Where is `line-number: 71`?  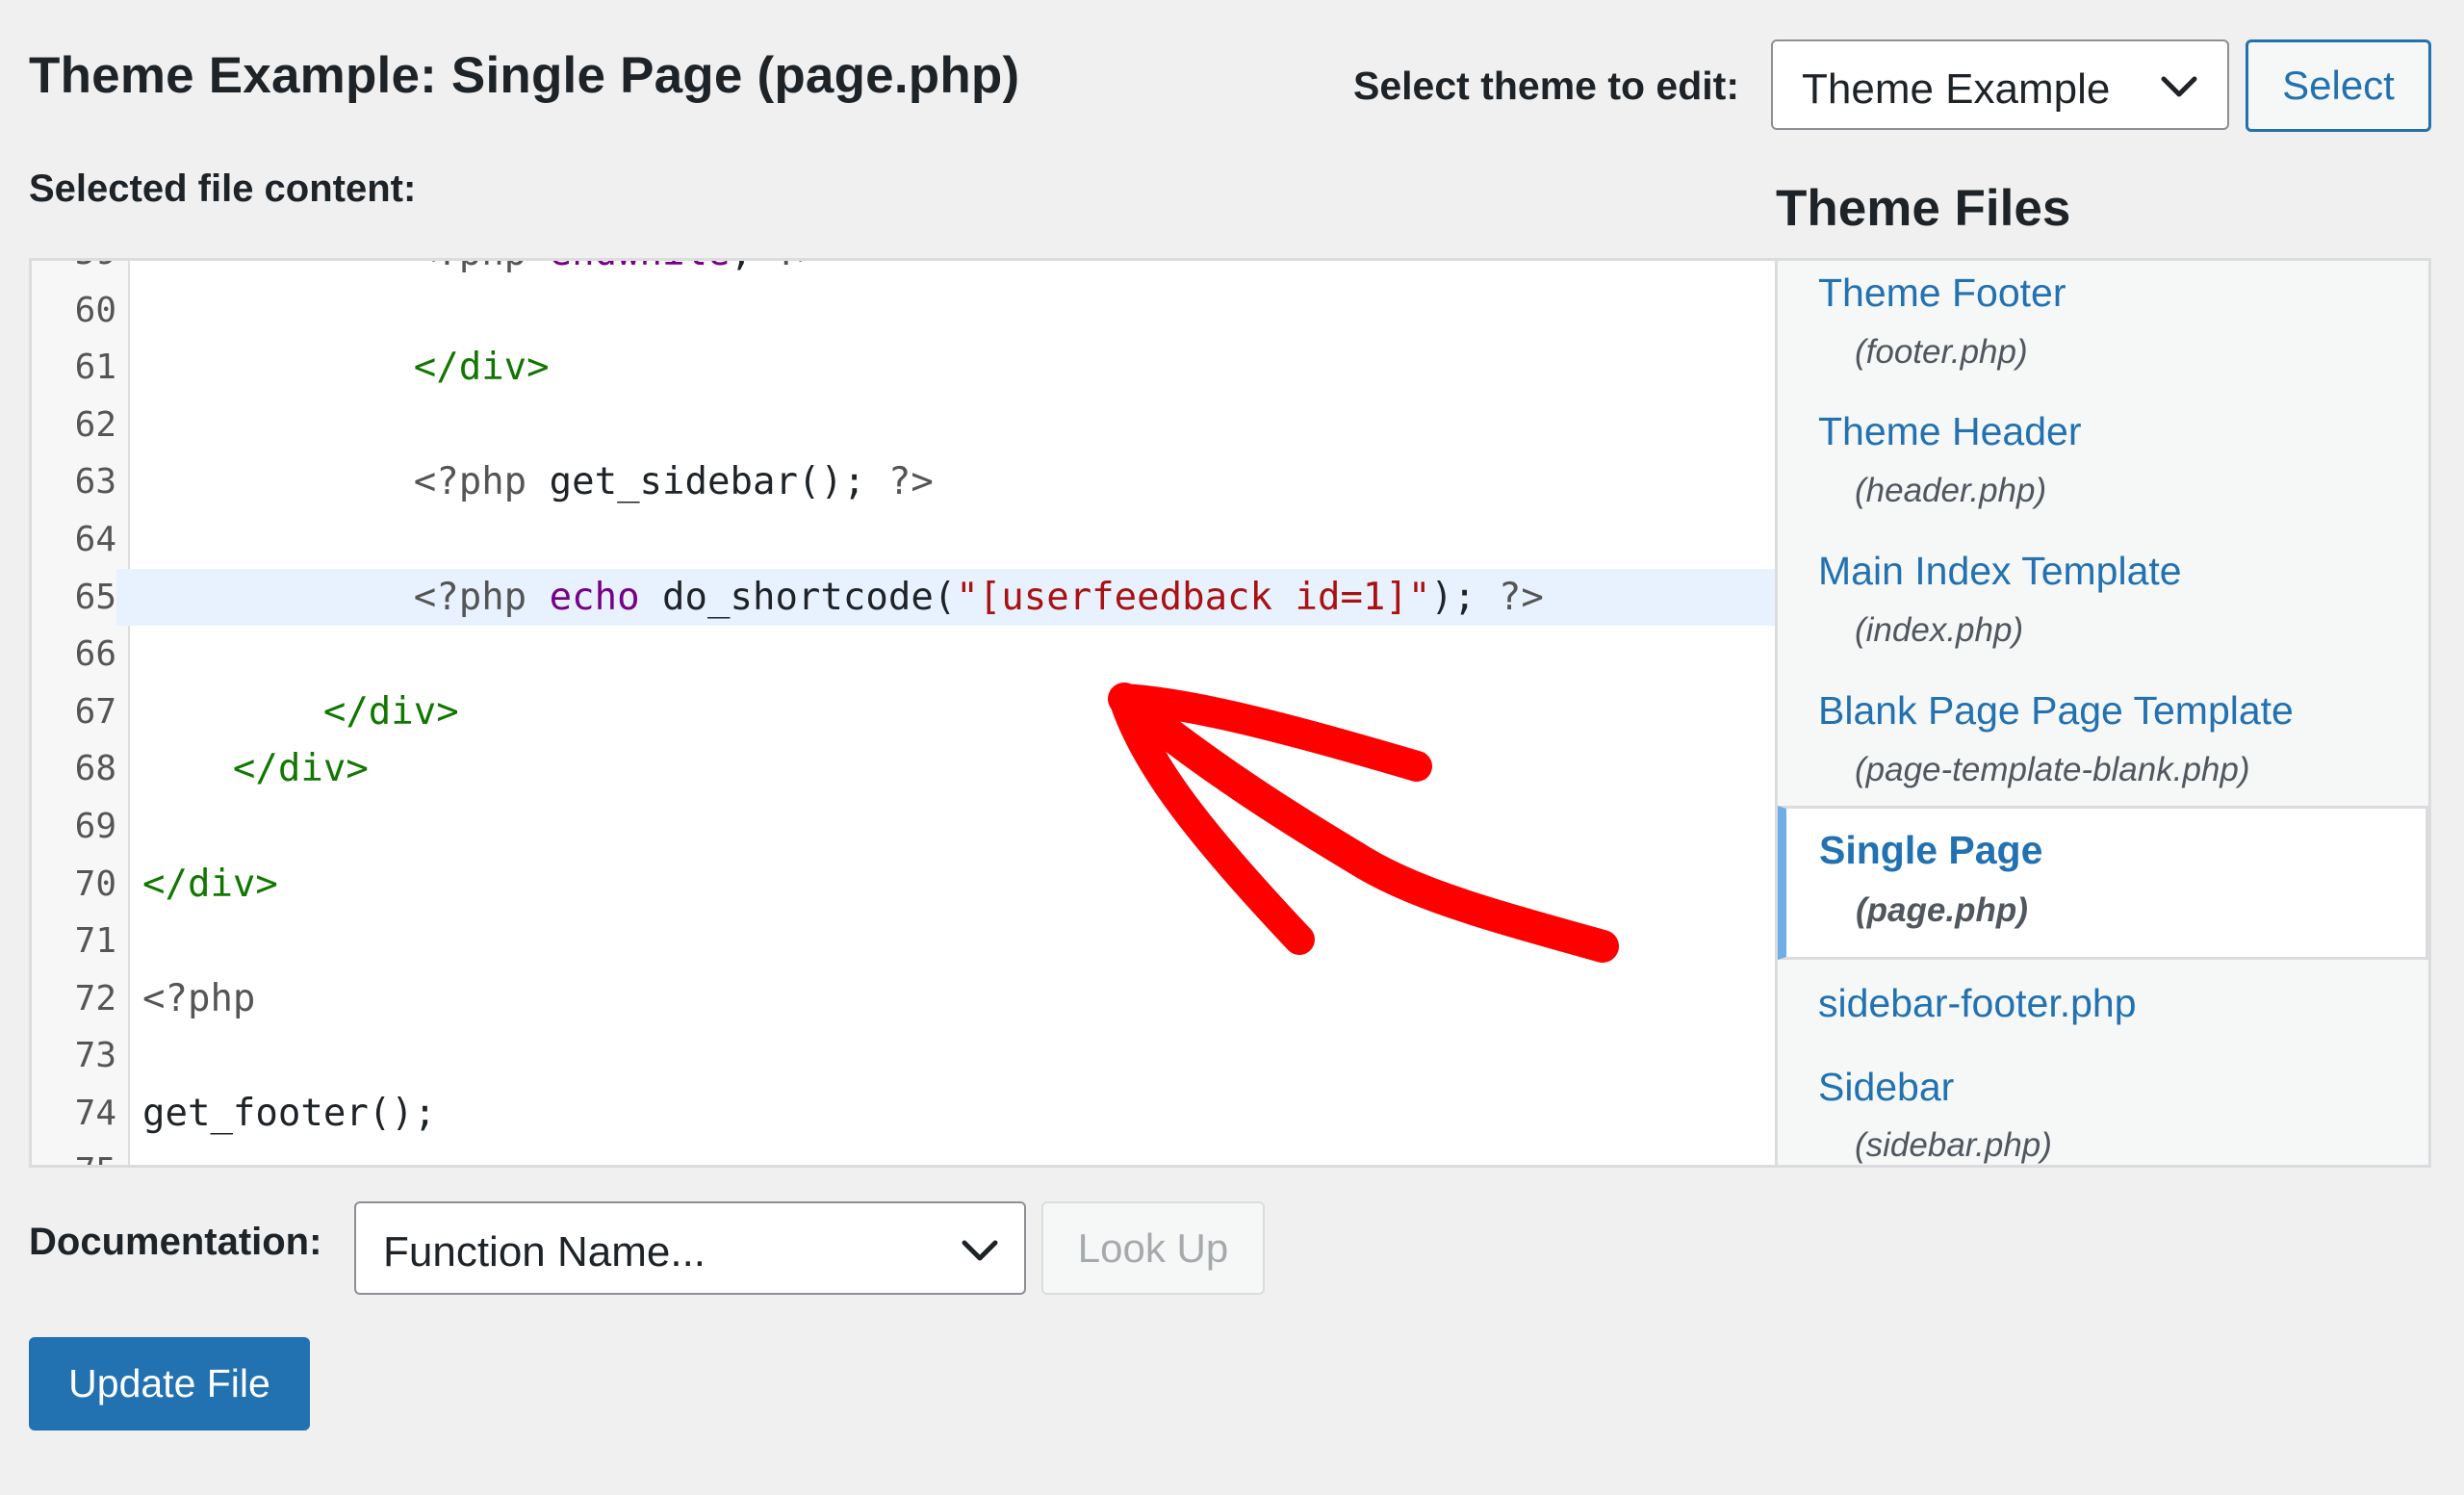 line-number: 71 is located at coordinates (95, 941).